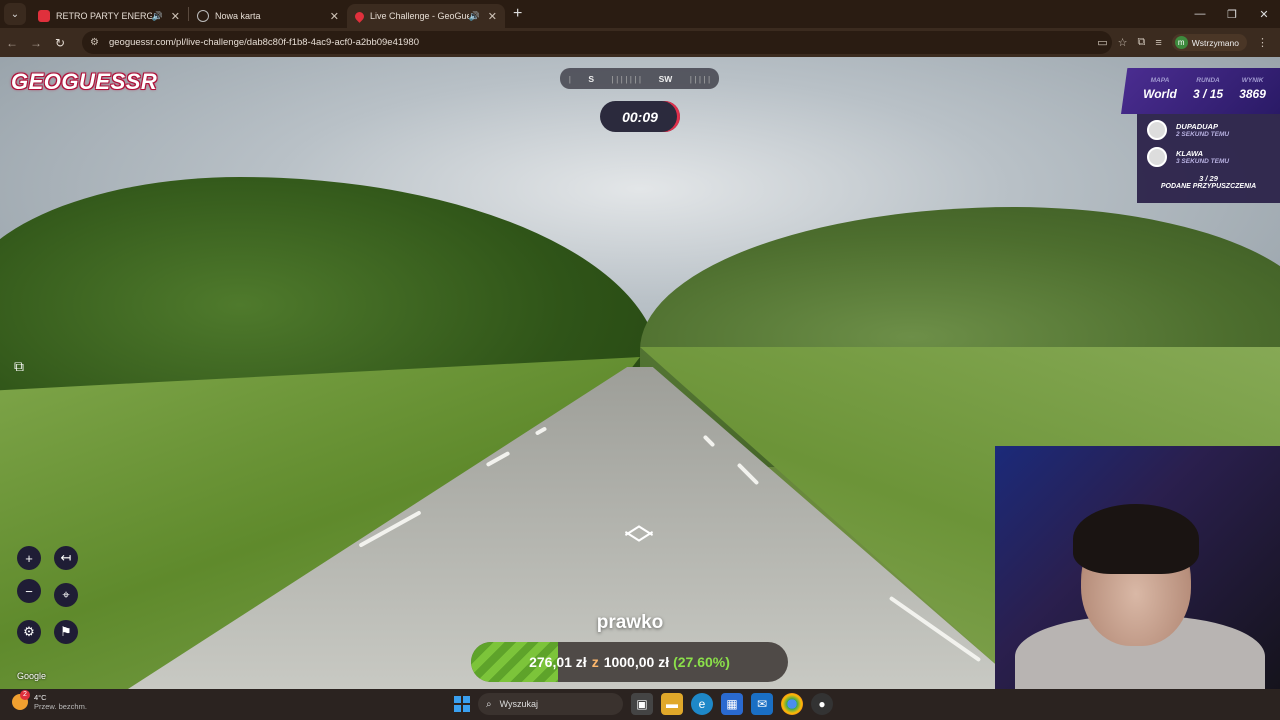 This screenshot has width=1280, height=720. I want to click on extensions-puzzle-icon: ⧉, so click(1141, 42).